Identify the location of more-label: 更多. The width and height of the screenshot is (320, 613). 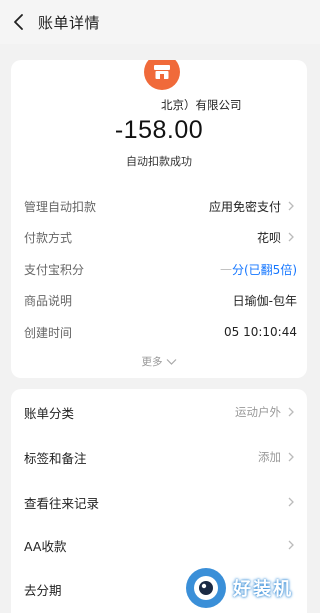
(152, 362).